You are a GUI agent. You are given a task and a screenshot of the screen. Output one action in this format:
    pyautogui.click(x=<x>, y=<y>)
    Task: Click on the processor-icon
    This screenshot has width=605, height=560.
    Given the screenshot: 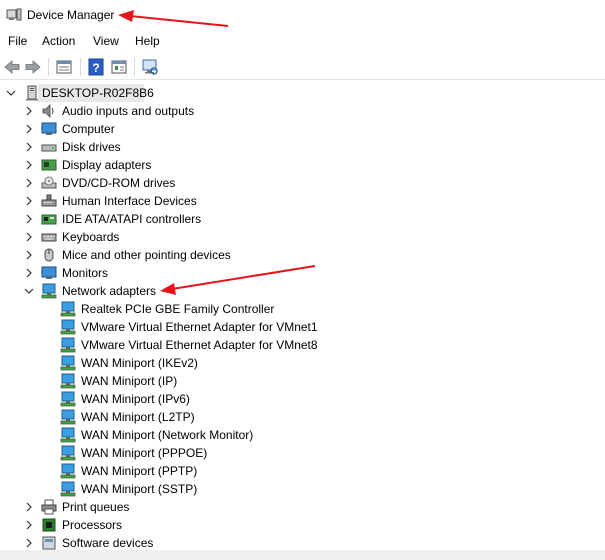 What is the action you would take?
    pyautogui.click(x=49, y=525)
    